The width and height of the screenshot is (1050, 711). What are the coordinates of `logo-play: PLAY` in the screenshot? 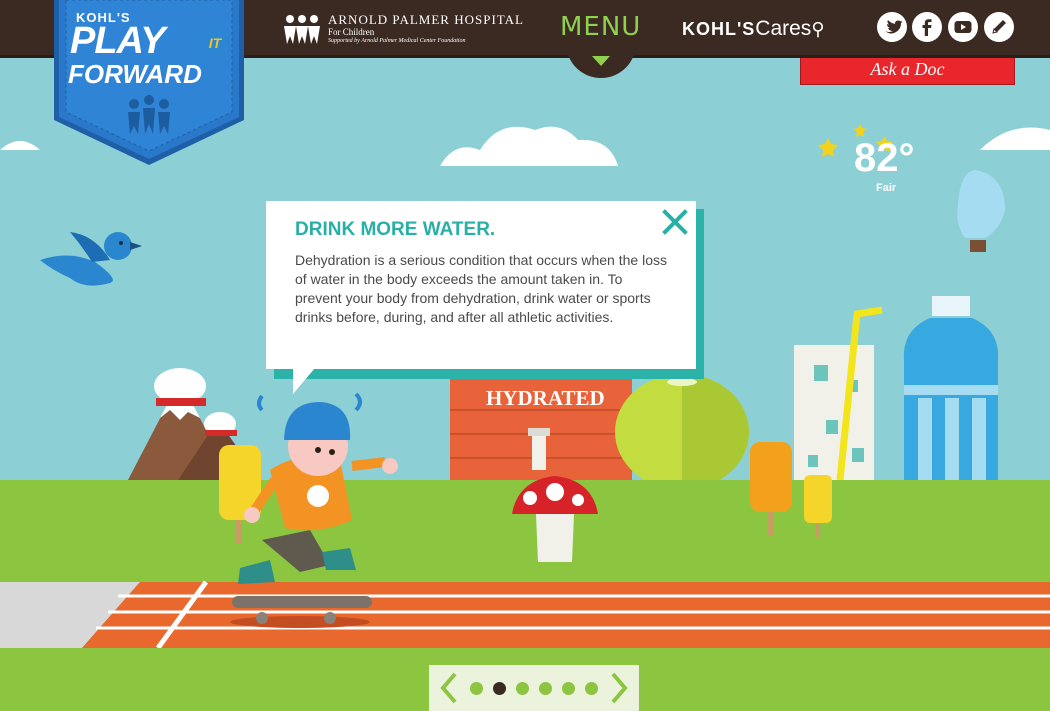 It's located at (118, 41).